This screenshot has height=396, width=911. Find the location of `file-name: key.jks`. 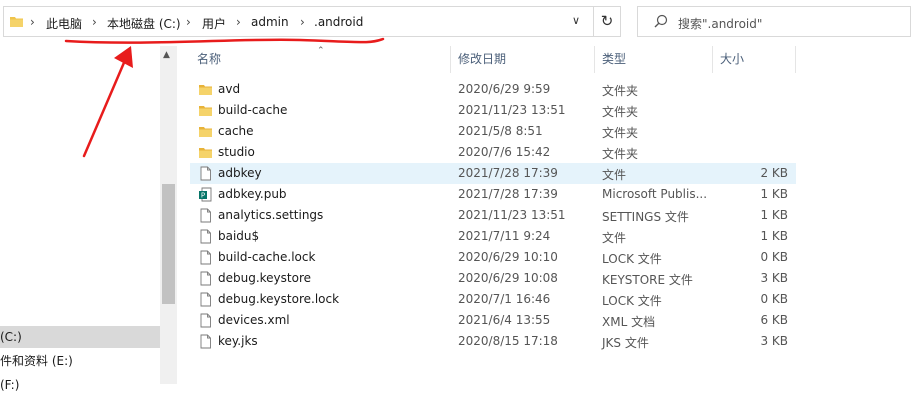

file-name: key.jks is located at coordinates (238, 341).